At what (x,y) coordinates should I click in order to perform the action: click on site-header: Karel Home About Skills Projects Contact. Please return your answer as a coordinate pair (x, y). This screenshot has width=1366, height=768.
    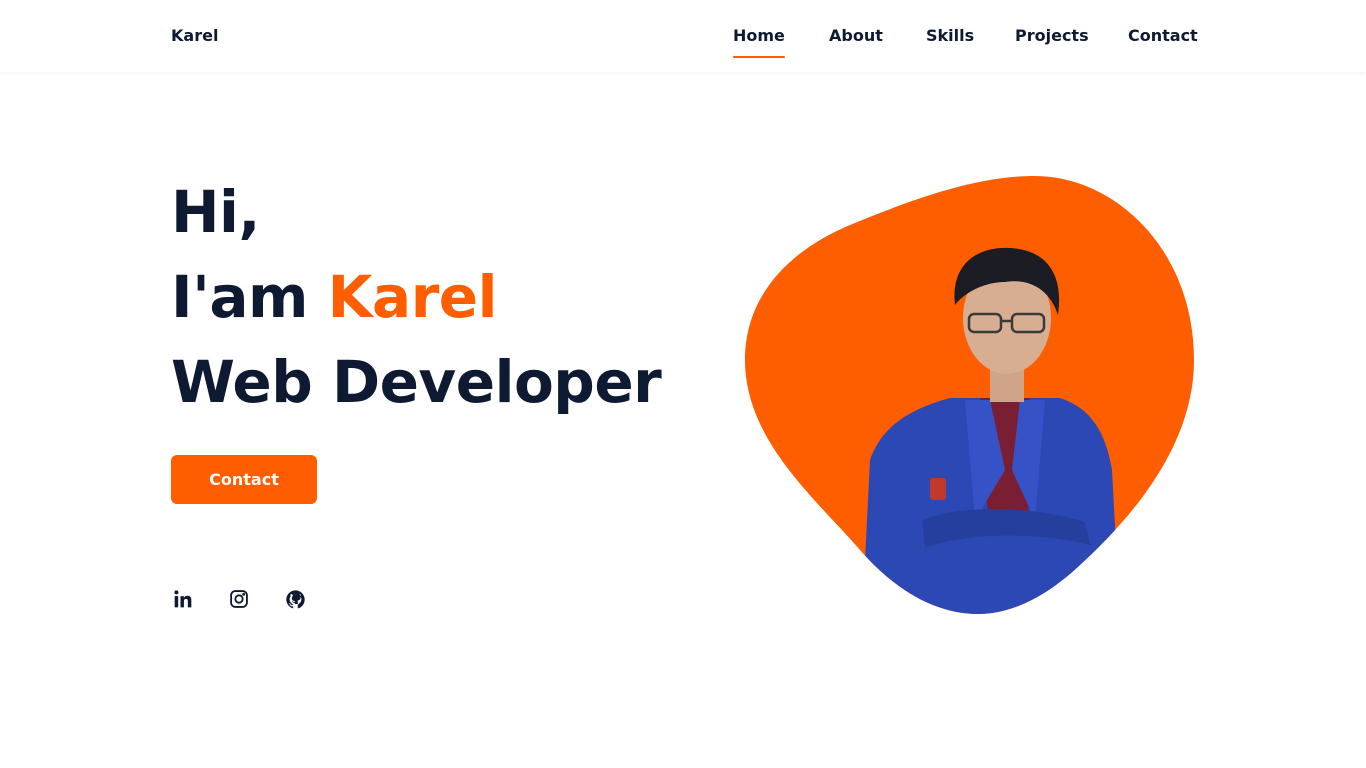
    Looking at the image, I should click on (683, 36).